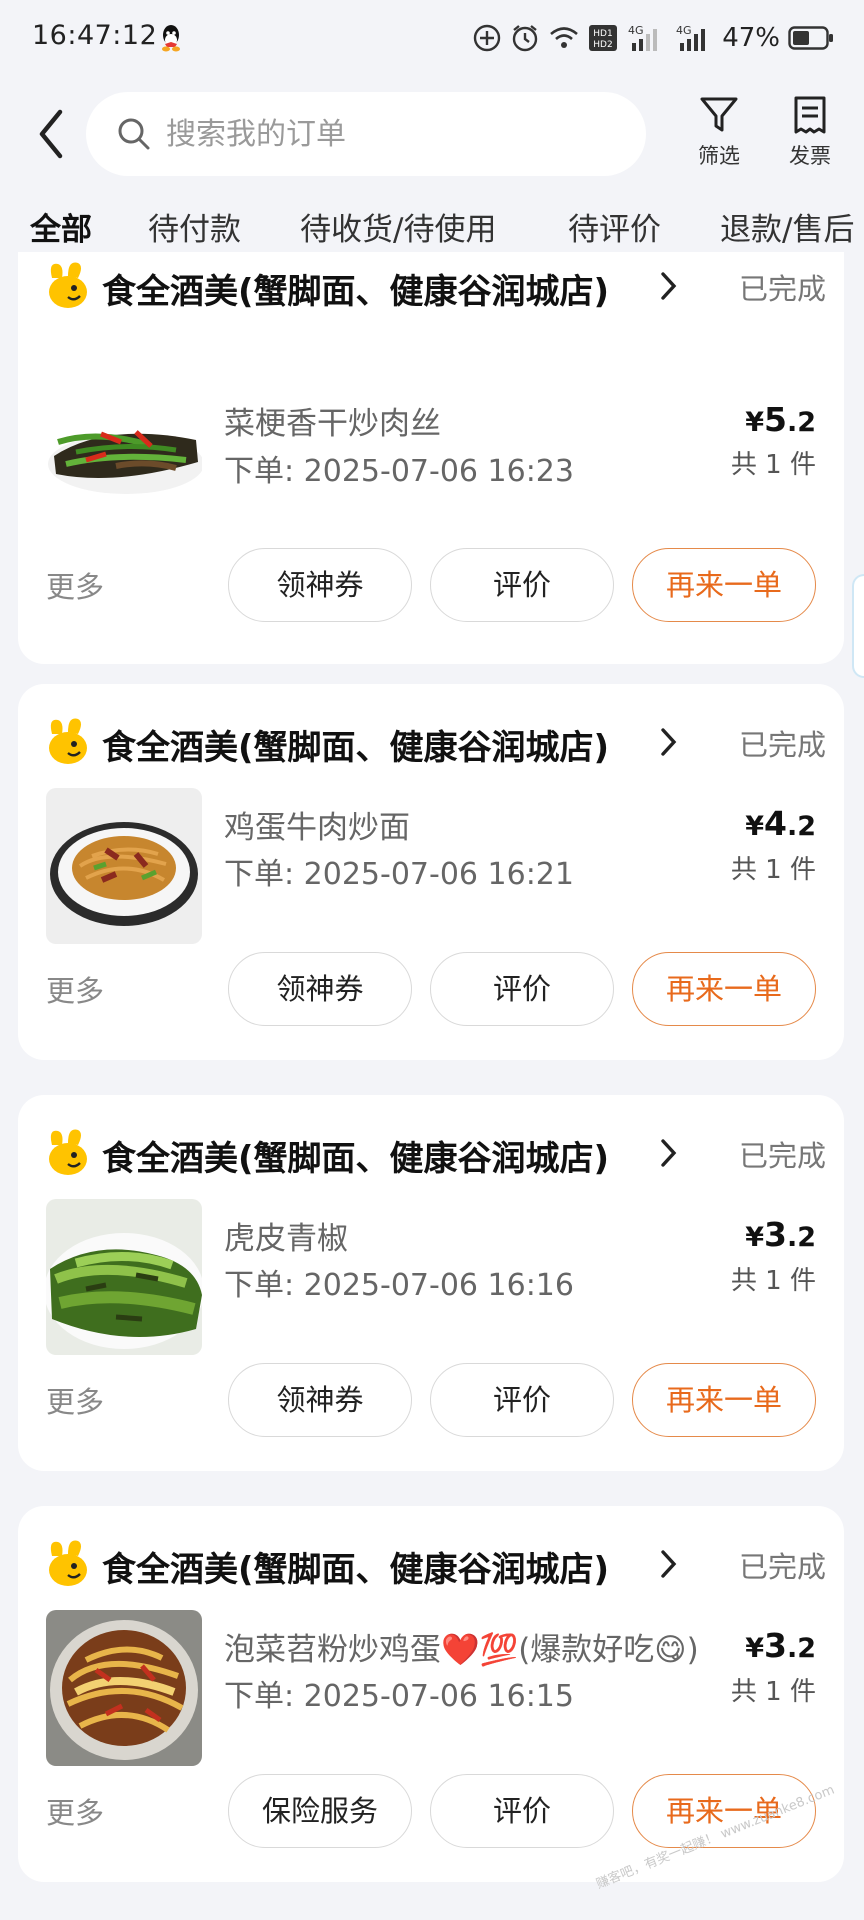 The image size is (864, 1920). Describe the element at coordinates (399, 1696) in the screenshot. I see `order-time: 下单: 2025-07-06 16:15` at that location.